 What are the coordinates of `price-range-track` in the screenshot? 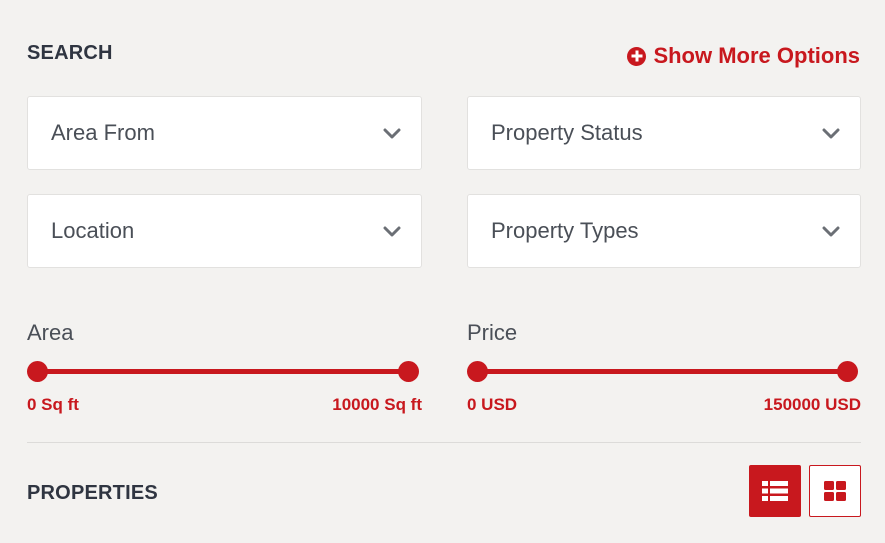 It's located at (662, 371).